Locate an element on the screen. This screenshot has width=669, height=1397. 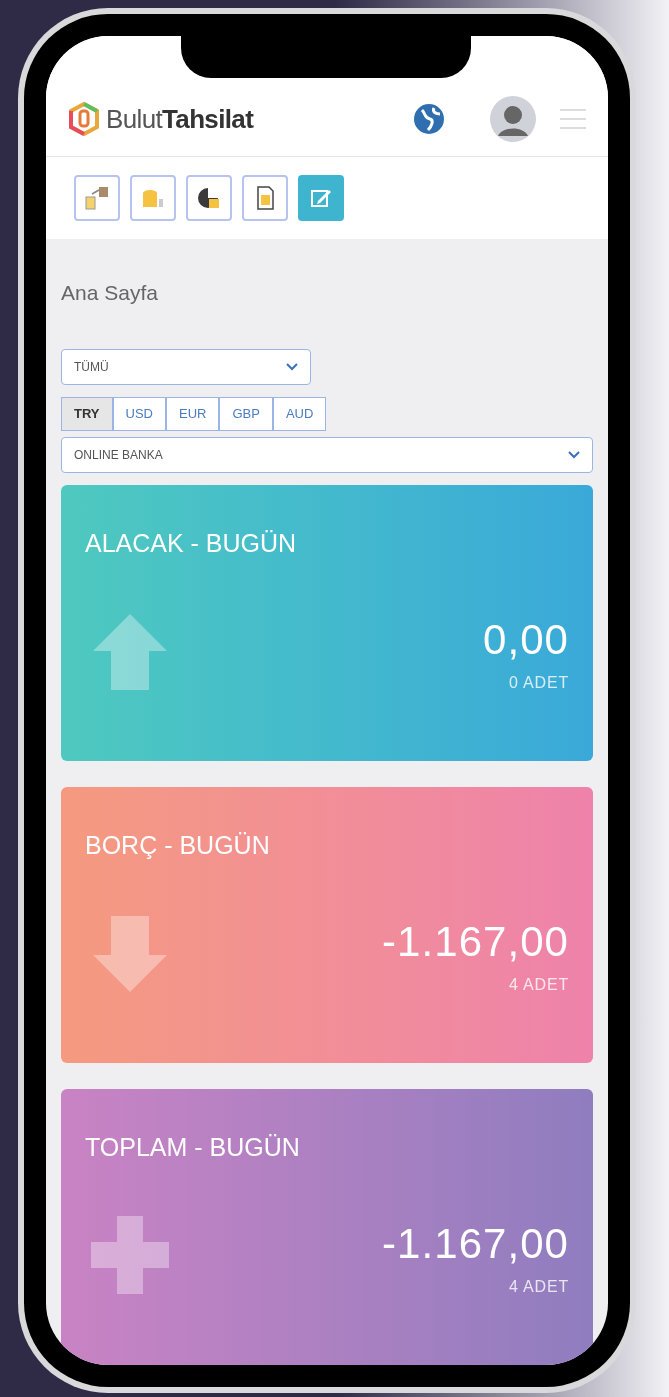
filter-select: TÜMÜ is located at coordinates (186, 366).